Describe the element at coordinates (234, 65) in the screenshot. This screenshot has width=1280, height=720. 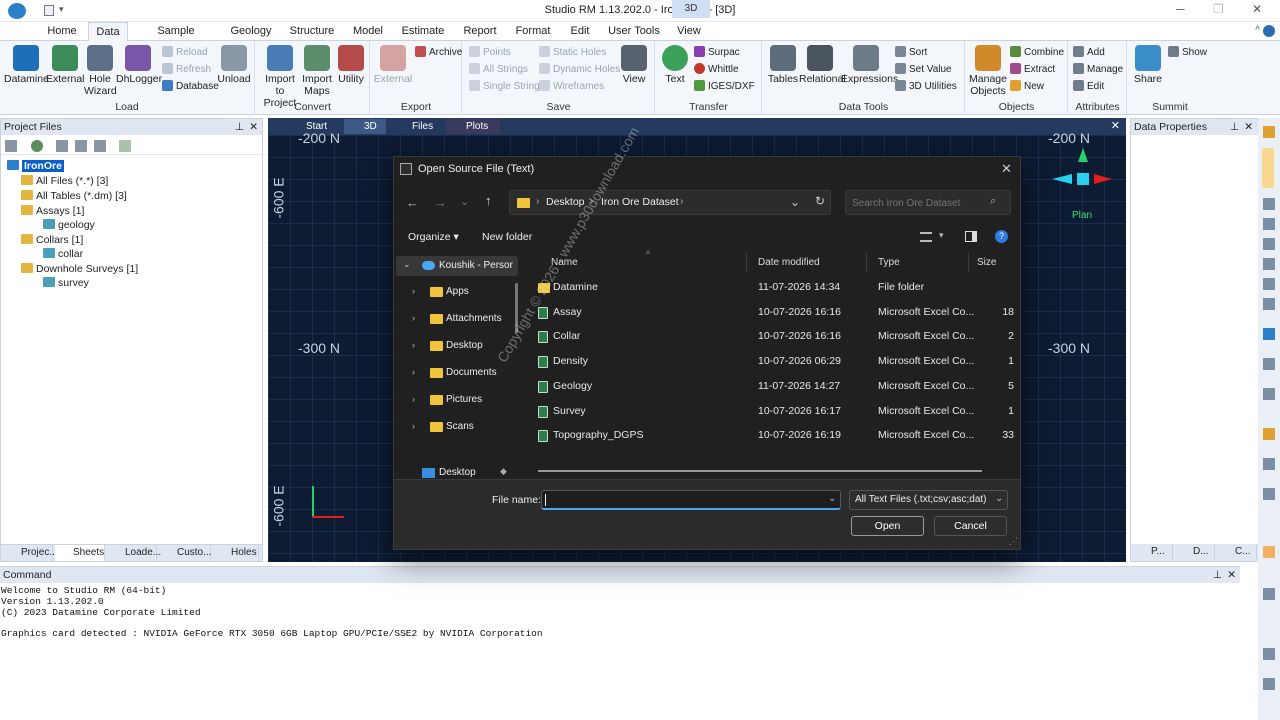
I see `unload-button: Unload` at that location.